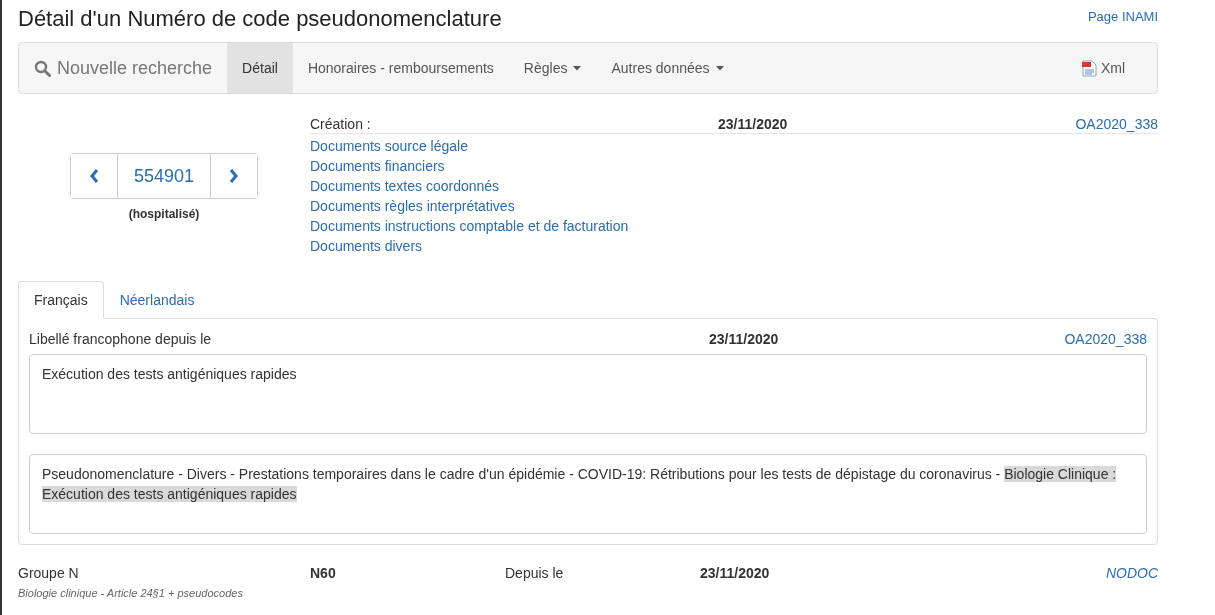 The width and height of the screenshot is (1215, 615). I want to click on nav-tab: Honoraires - remboursements, so click(400, 68).